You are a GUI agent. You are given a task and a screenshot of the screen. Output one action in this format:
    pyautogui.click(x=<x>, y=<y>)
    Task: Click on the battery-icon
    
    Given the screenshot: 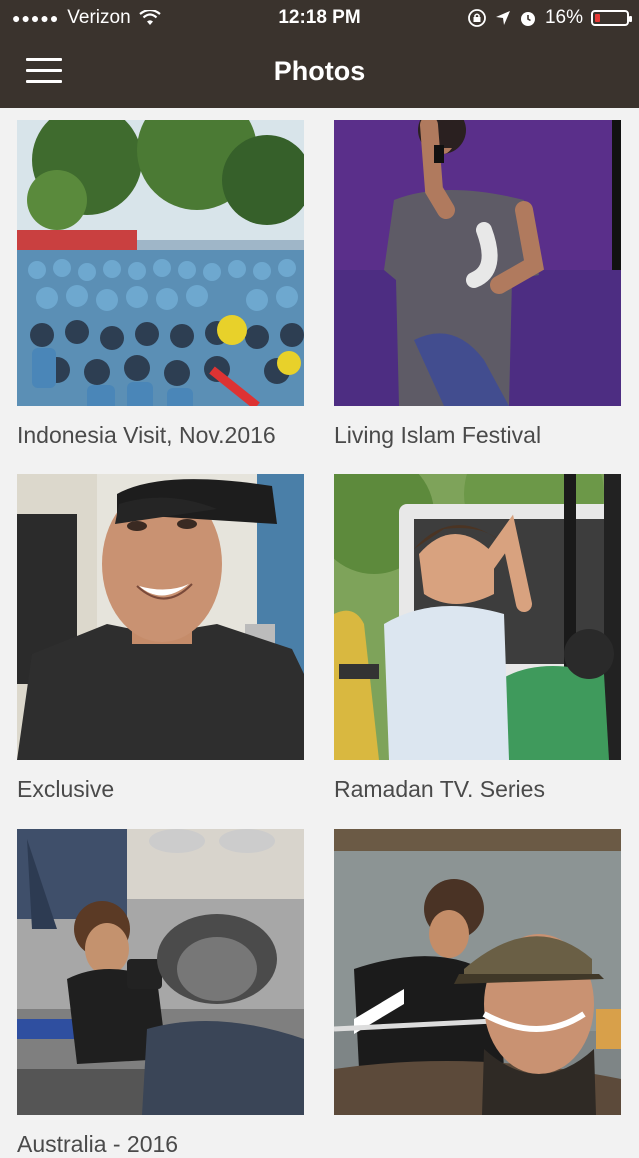 What is the action you would take?
    pyautogui.click(x=611, y=18)
    